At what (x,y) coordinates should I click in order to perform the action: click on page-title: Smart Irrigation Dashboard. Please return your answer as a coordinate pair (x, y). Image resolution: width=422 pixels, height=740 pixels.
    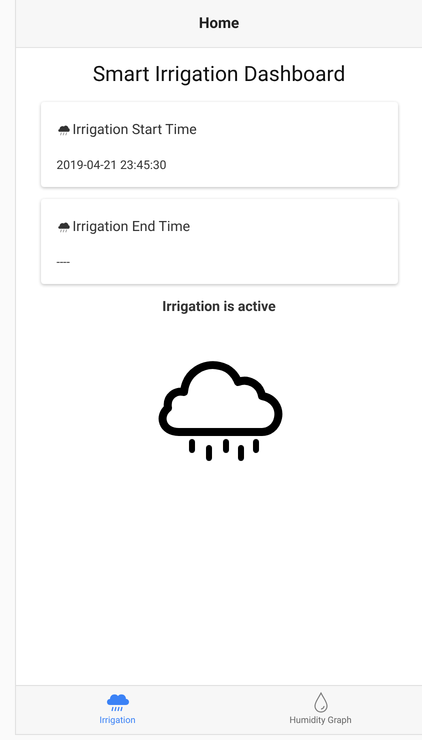
    Looking at the image, I should click on (219, 75).